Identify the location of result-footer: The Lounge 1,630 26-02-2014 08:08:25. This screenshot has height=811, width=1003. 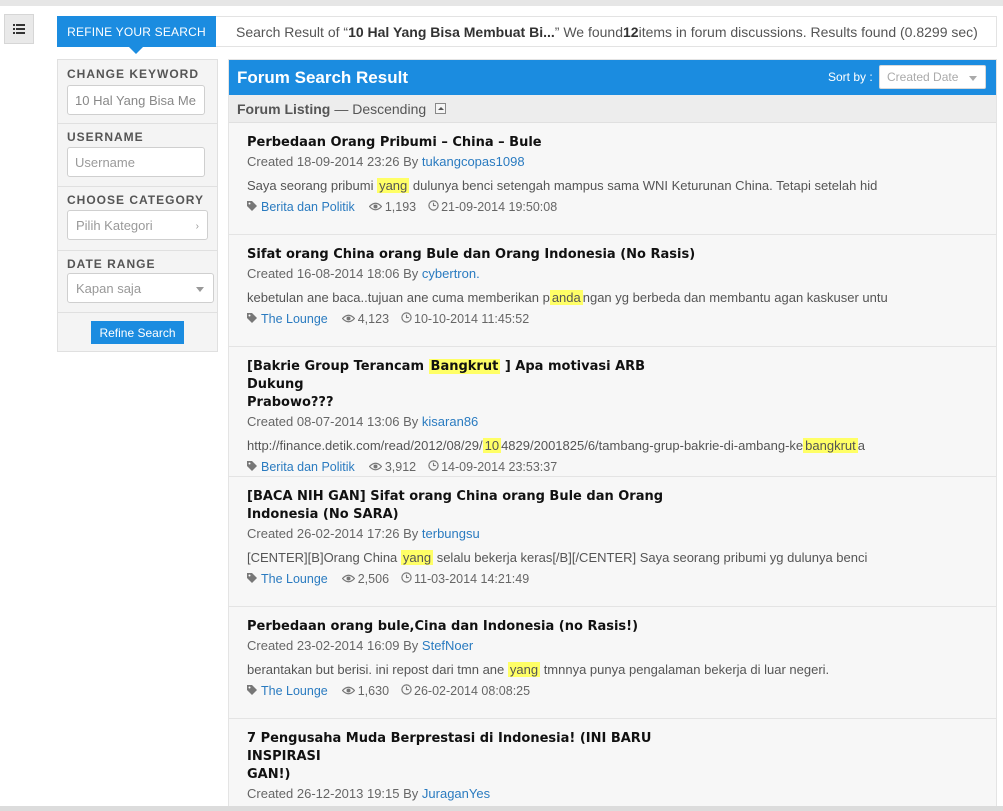
(612, 691).